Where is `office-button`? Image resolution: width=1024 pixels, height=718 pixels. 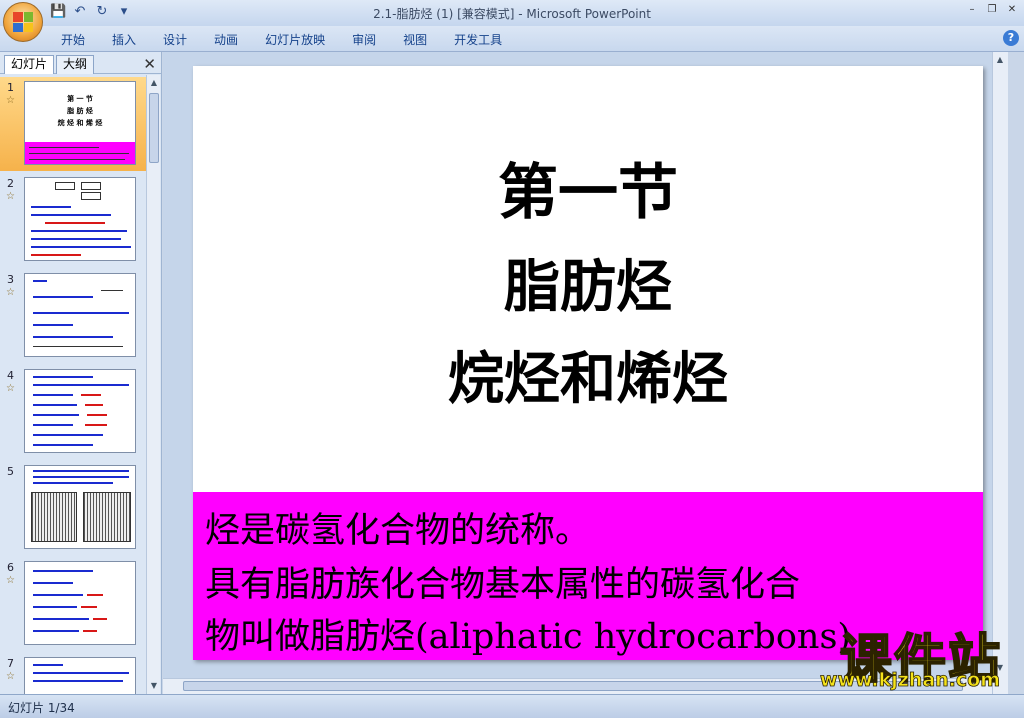 office-button is located at coordinates (23, 22).